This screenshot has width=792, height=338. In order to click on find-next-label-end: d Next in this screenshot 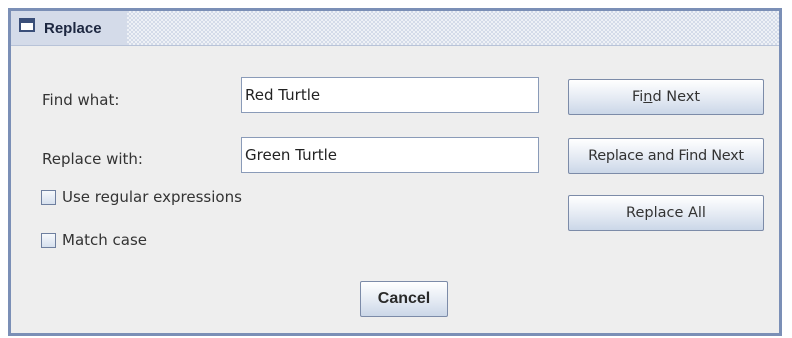, I will do `click(676, 97)`.